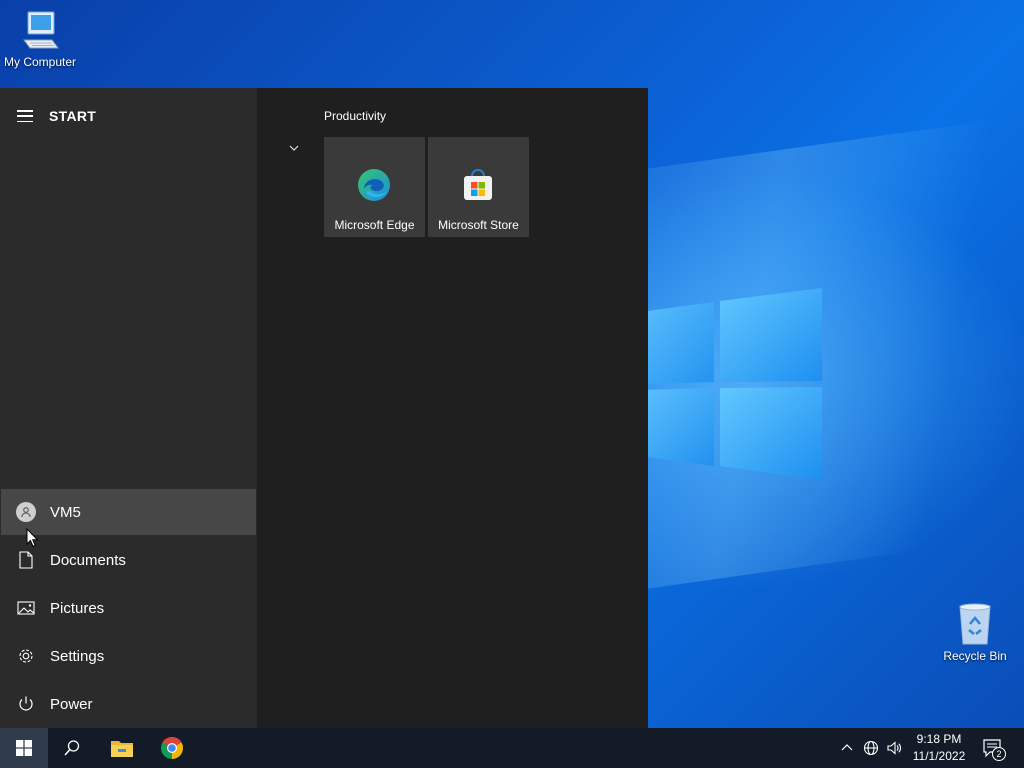 The height and width of the screenshot is (768, 1024). I want to click on windows-wallpaper-logo, so click(731, 384).